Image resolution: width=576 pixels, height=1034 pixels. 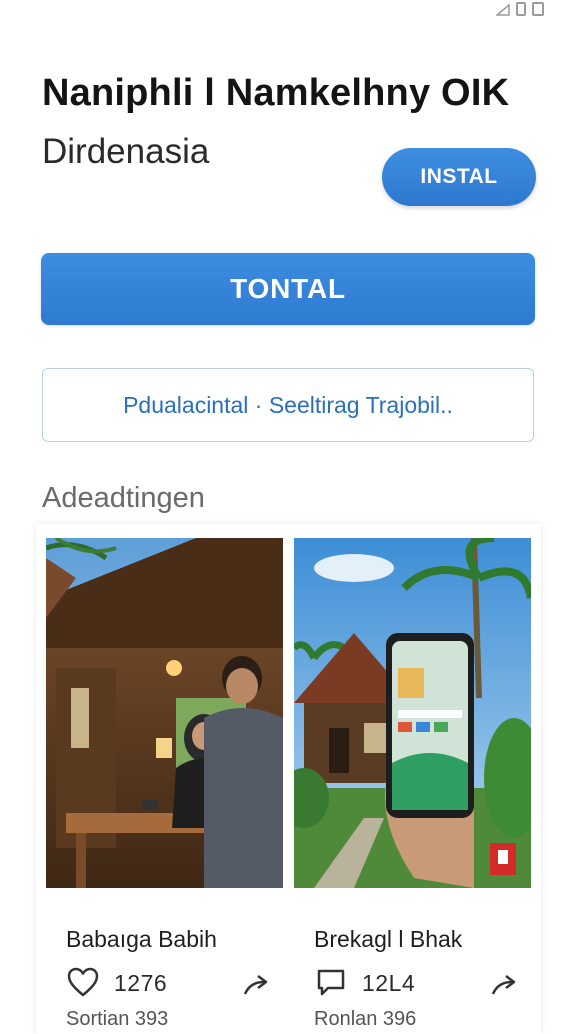 I want to click on status-bar, so click(x=288, y=11).